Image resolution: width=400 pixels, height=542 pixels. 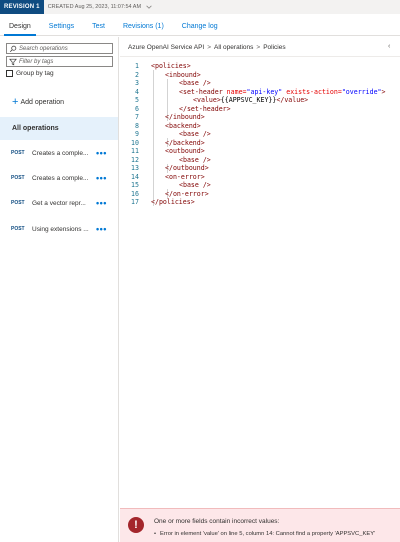 I want to click on line-number: 13, so click(x=135, y=168).